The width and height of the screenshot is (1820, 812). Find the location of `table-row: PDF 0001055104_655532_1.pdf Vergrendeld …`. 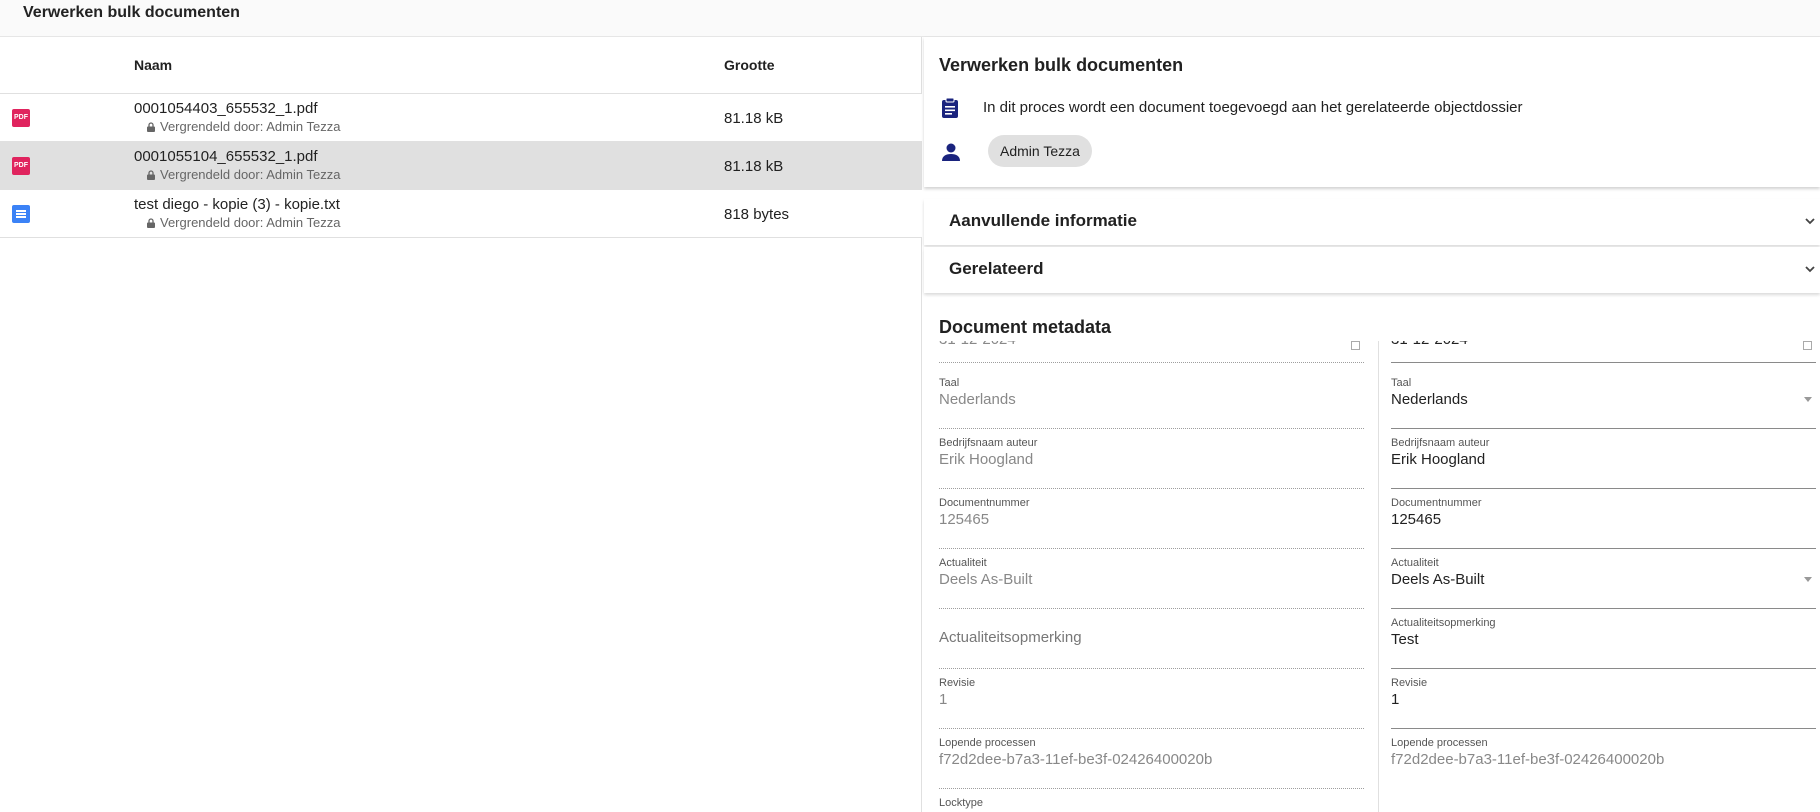

table-row: PDF 0001055104_655532_1.pdf Vergrendeld … is located at coordinates (461, 166).